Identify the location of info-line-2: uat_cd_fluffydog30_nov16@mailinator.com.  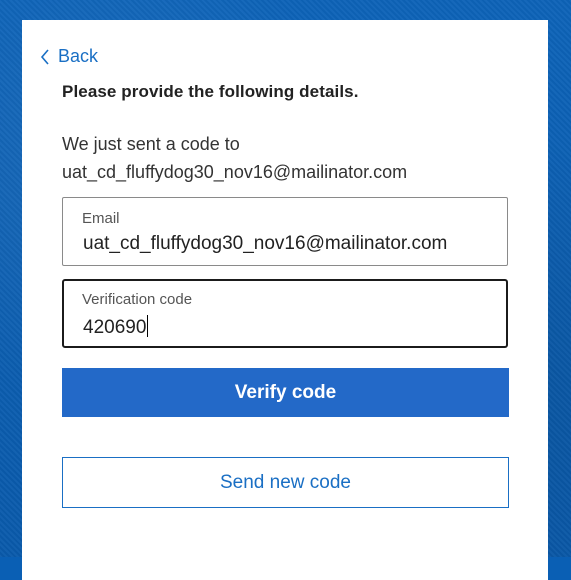
(235, 172).